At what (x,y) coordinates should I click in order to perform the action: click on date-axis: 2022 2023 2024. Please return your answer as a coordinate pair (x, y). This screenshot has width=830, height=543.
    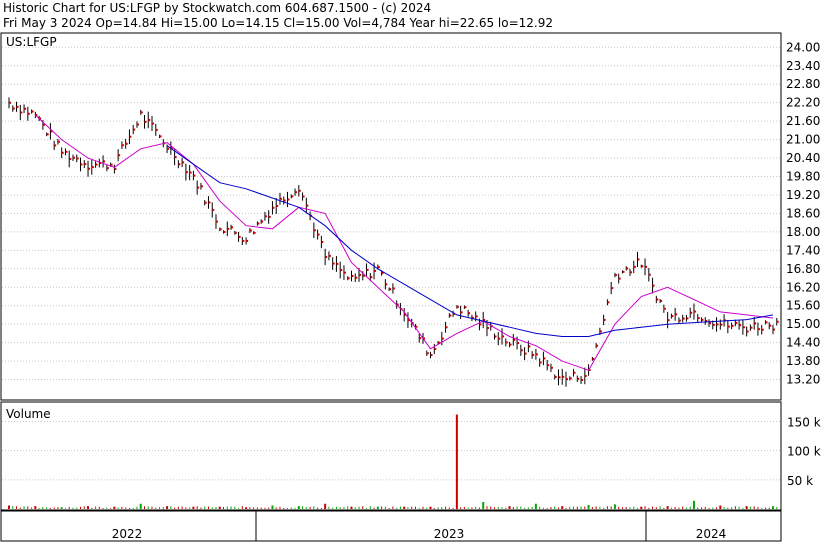
    Looking at the image, I should click on (419, 526).